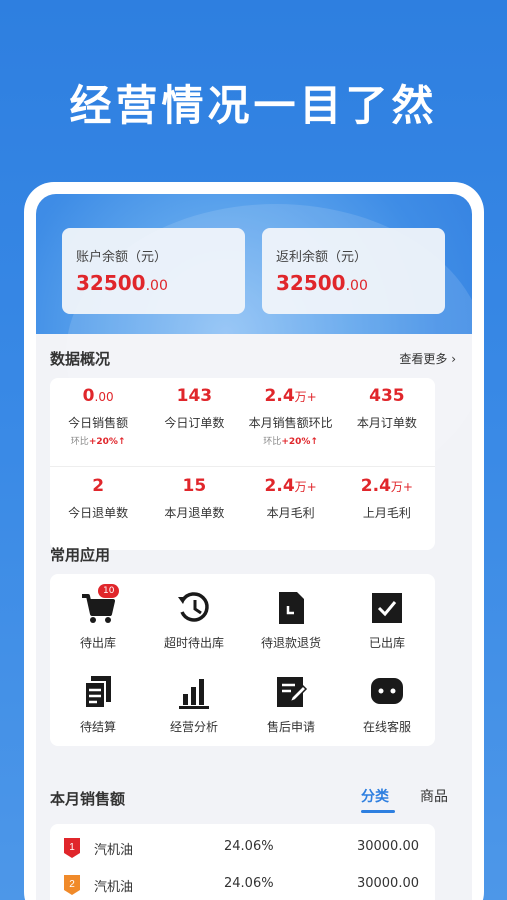 The width and height of the screenshot is (507, 900). I want to click on checkbox-icon, so click(387, 608).